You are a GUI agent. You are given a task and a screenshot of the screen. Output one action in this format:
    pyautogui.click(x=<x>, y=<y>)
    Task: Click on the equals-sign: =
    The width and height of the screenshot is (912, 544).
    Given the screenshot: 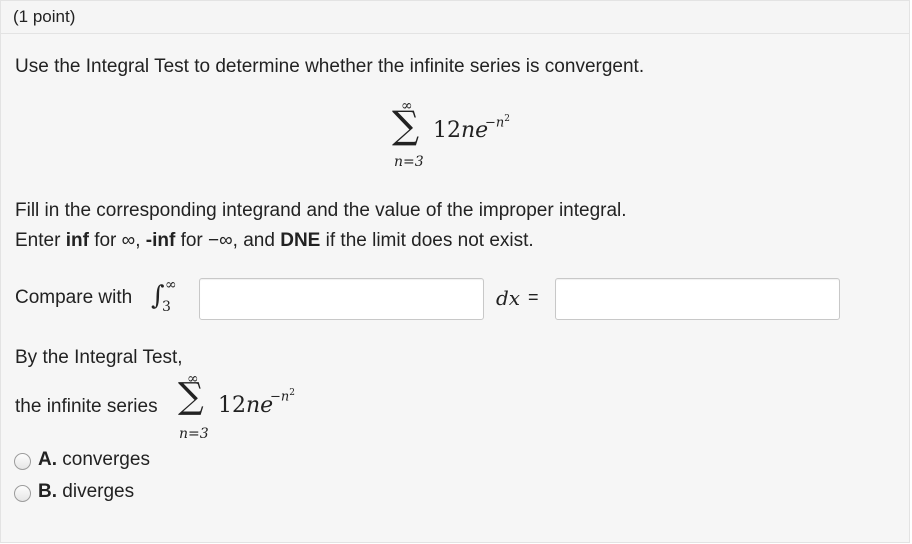 What is the action you would take?
    pyautogui.click(x=533, y=297)
    